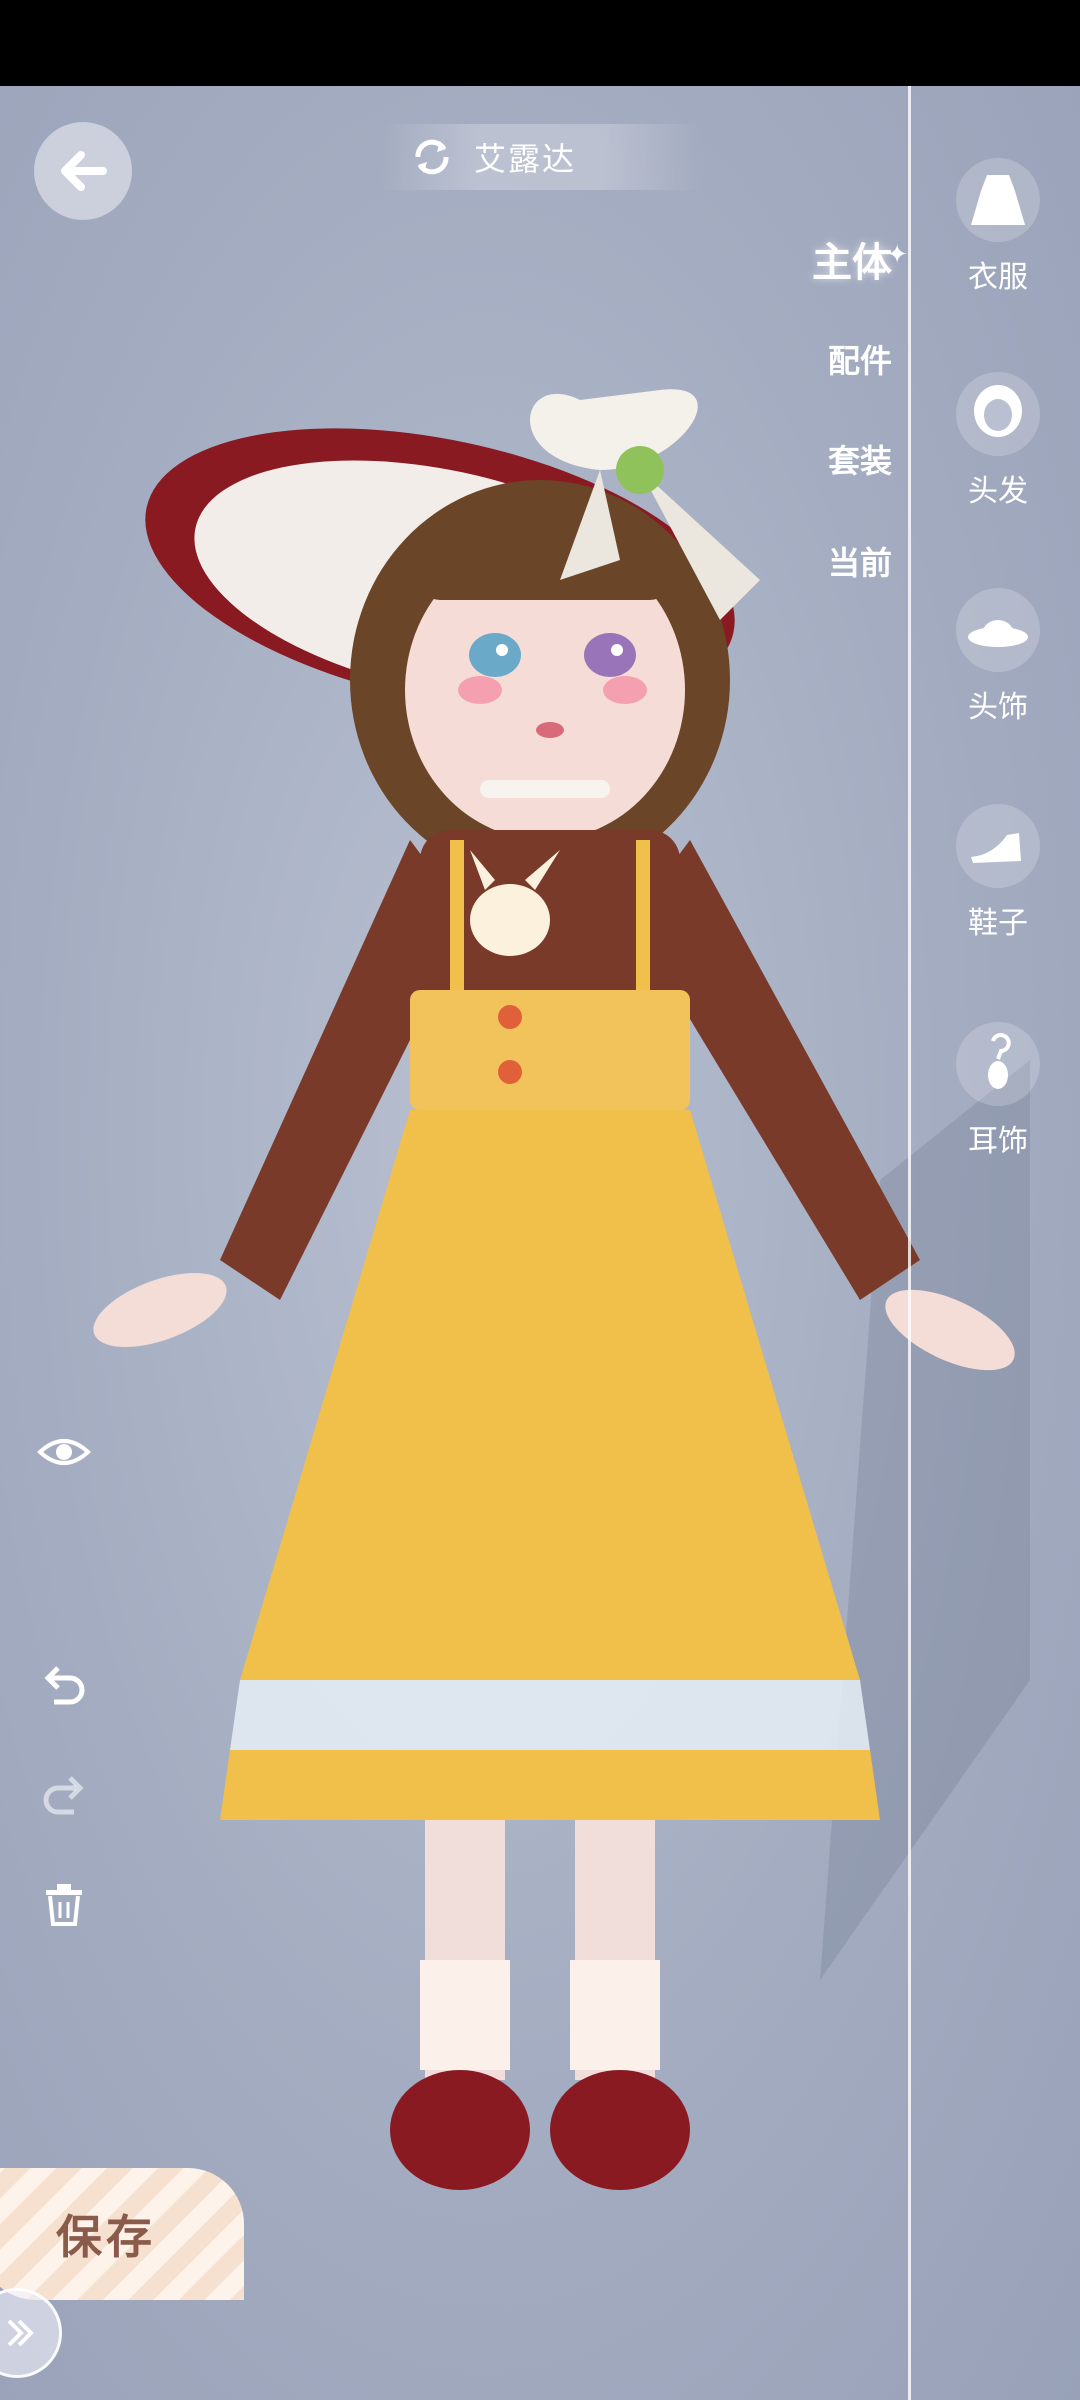 This screenshot has height=2400, width=1080. Describe the element at coordinates (852, 259) in the screenshot. I see `subtab-main: 主体` at that location.